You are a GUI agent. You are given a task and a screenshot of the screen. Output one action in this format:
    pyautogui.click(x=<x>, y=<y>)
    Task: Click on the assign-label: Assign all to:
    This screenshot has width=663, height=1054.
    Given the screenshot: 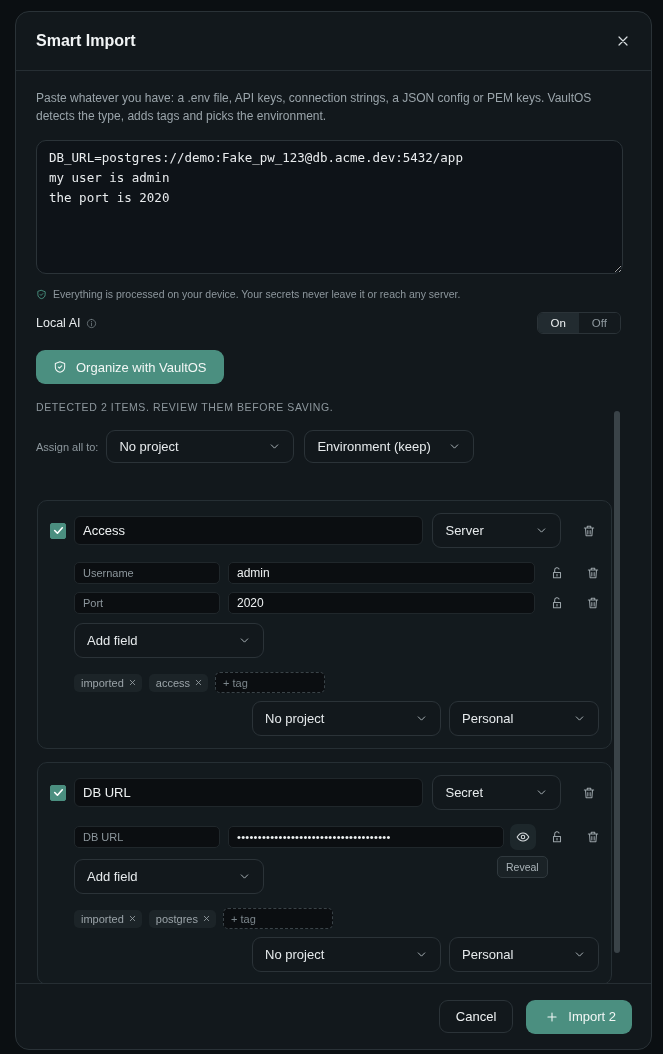 What is the action you would take?
    pyautogui.click(x=67, y=446)
    